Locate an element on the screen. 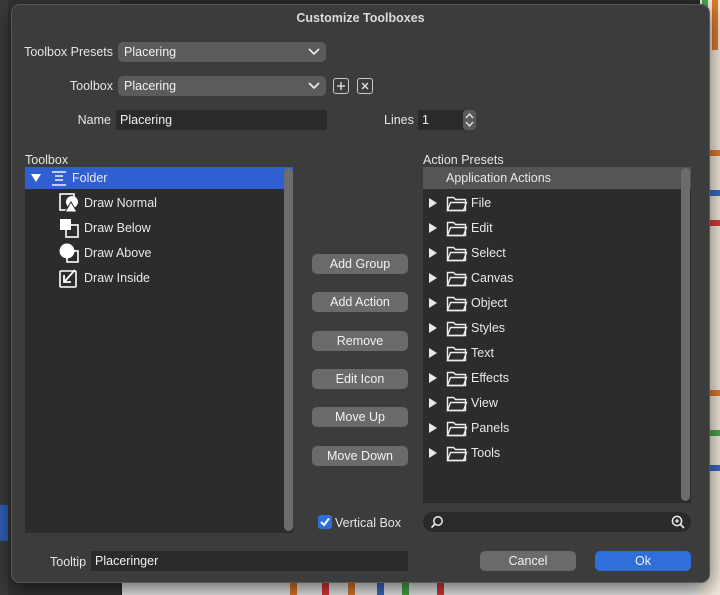 This screenshot has height=595, width=720. lines-stepper is located at coordinates (469, 120).